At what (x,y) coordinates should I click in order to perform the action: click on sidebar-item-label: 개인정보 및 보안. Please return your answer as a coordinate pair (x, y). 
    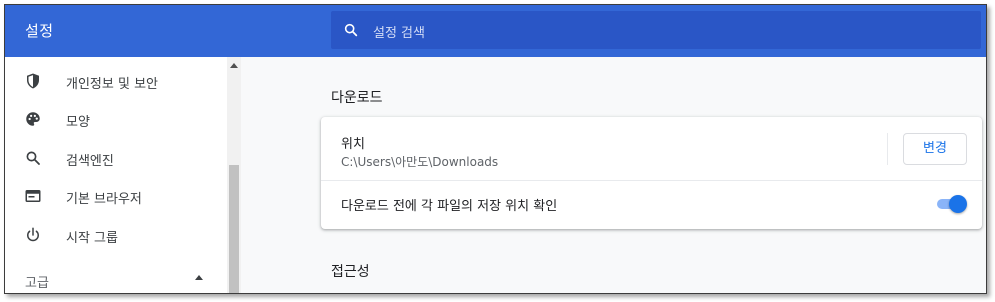
    Looking at the image, I should click on (112, 84).